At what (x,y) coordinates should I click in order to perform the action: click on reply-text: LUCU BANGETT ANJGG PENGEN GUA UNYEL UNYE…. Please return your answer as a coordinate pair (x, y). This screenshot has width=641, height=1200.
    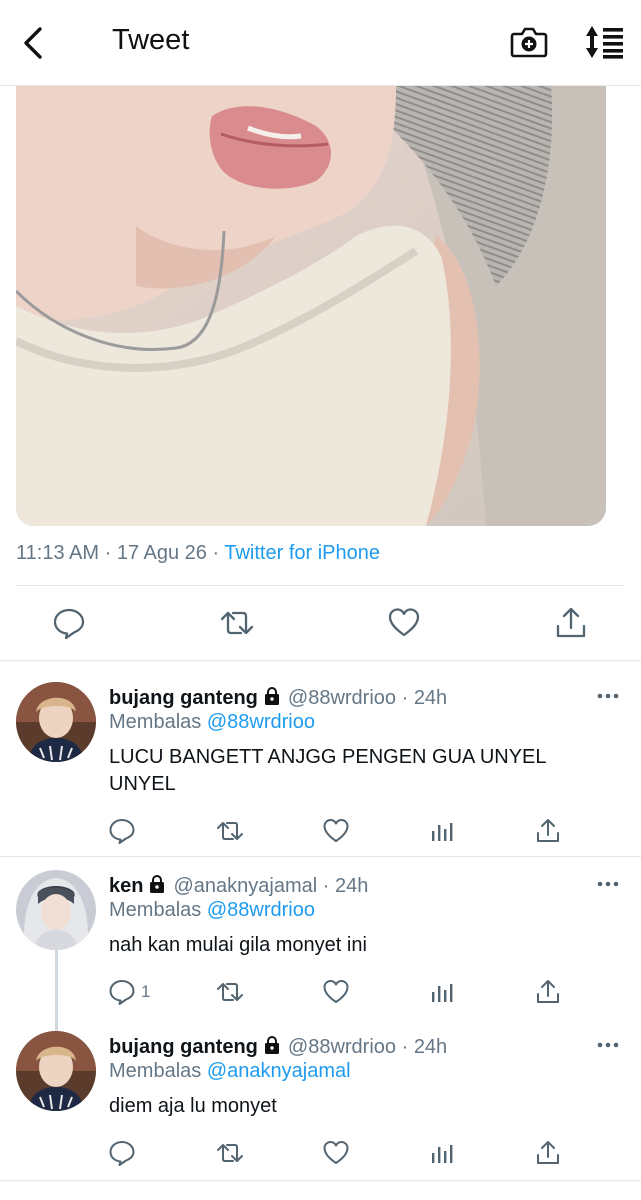
    Looking at the image, I should click on (327, 770).